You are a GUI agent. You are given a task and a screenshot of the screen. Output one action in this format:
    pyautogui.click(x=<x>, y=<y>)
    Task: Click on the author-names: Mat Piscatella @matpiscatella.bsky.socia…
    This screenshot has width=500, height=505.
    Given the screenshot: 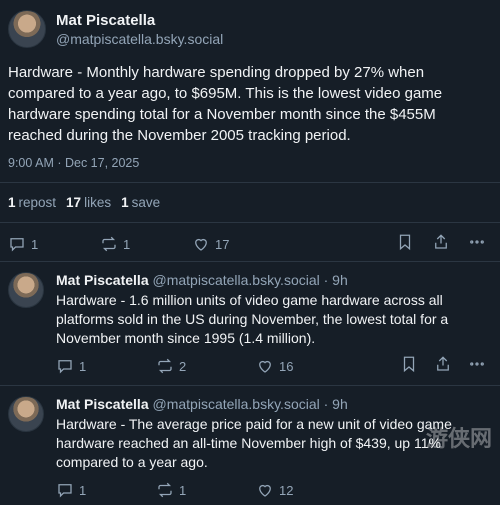 What is the action you would take?
    pyautogui.click(x=139, y=29)
    